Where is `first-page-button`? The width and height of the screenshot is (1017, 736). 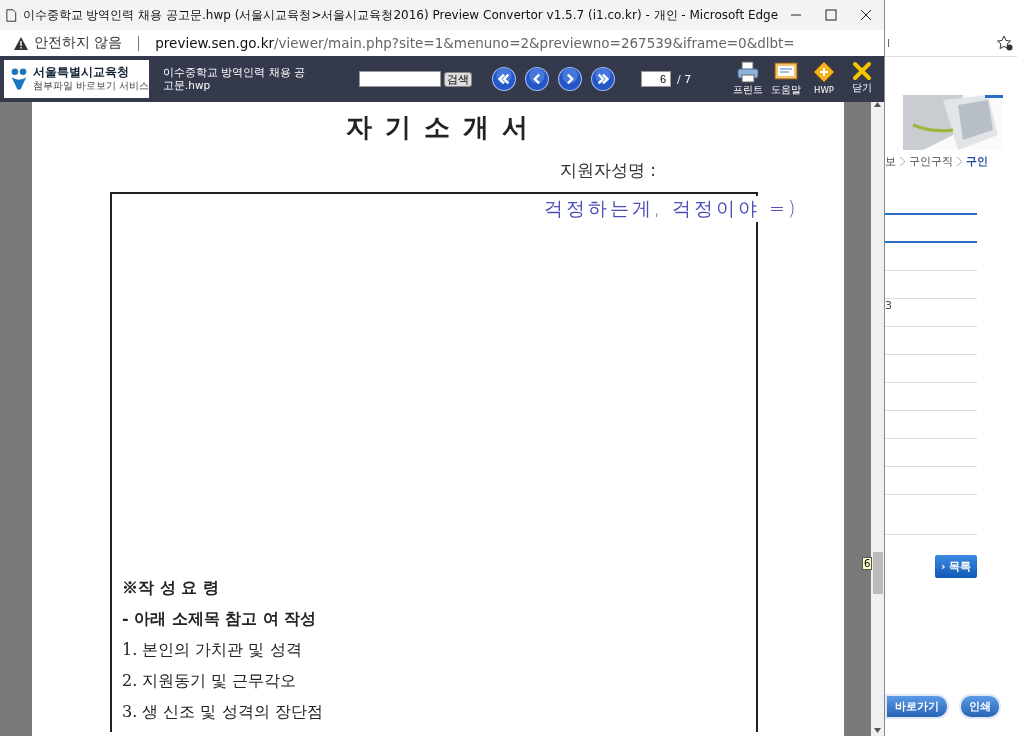 first-page-button is located at coordinates (504, 79).